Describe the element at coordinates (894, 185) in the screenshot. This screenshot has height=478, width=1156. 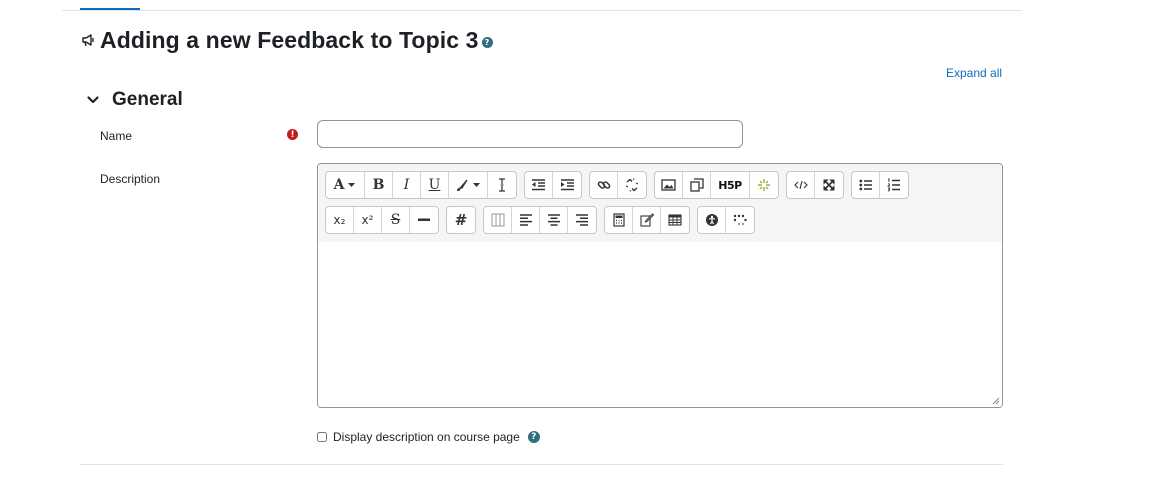
I see `ordered-list-icon` at that location.